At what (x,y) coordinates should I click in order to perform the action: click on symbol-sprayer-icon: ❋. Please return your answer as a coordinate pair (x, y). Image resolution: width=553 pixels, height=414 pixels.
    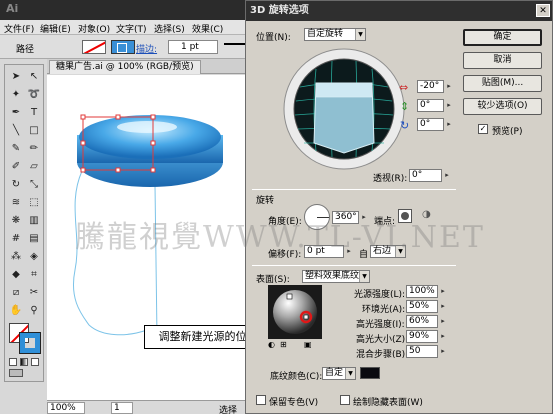
    Looking at the image, I should click on (16, 221).